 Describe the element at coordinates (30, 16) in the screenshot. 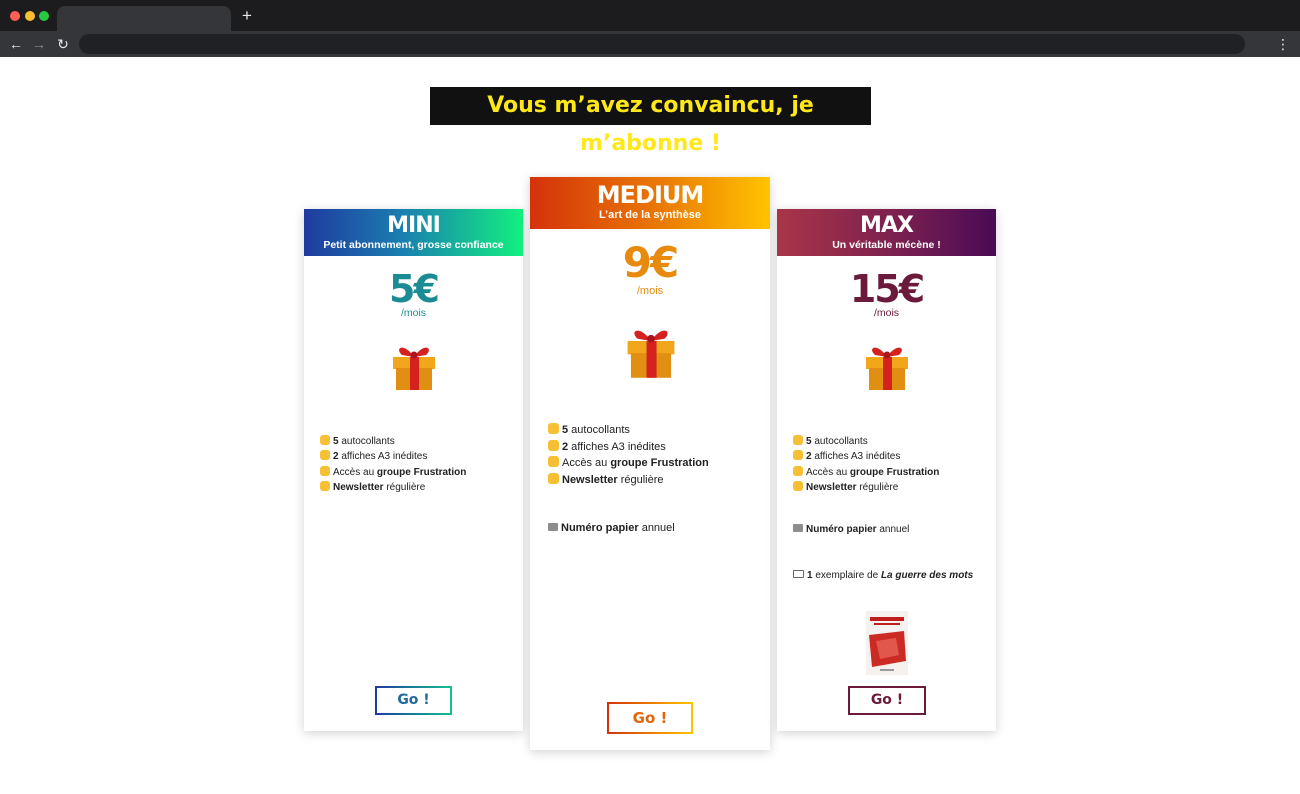

I see `minimize-window-button` at that location.